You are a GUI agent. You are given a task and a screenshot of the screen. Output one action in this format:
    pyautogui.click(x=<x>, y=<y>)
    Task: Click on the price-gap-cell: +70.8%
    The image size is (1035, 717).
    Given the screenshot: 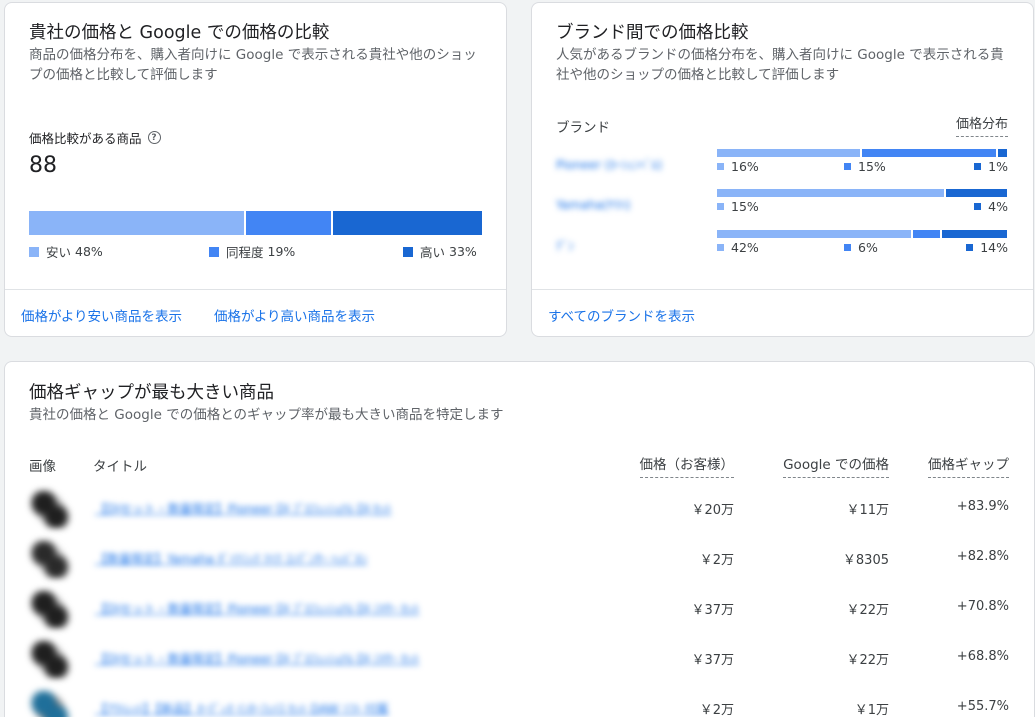 What is the action you would take?
    pyautogui.click(x=982, y=606)
    